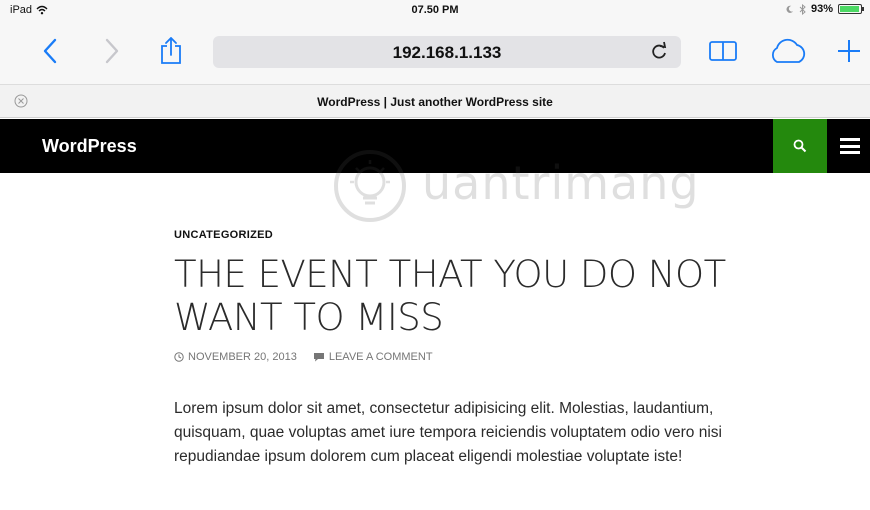 This screenshot has width=870, height=510. What do you see at coordinates (850, 139) in the screenshot?
I see `menu-icon` at bounding box center [850, 139].